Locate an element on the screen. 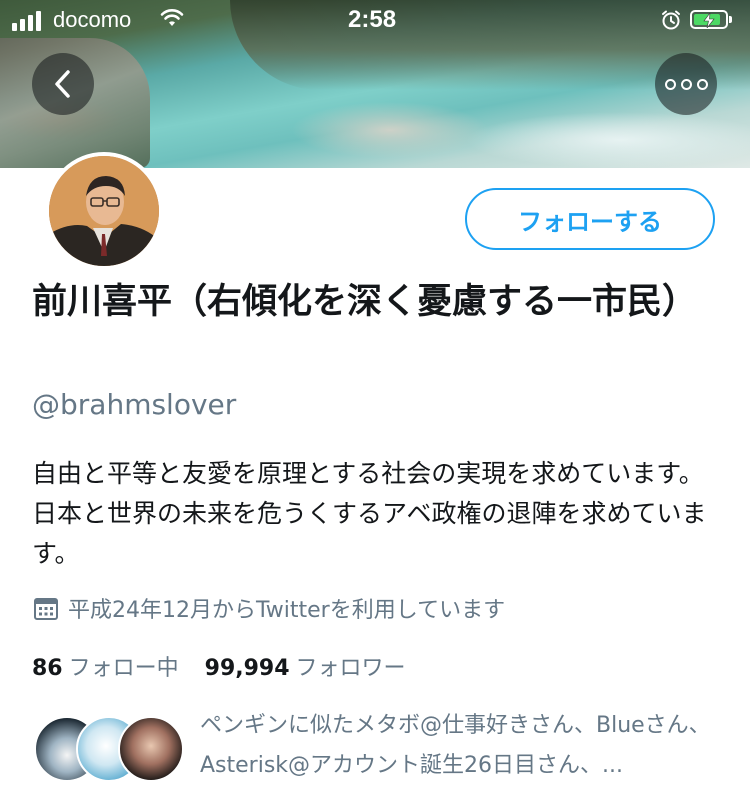 Image resolution: width=750 pixels, height=798 pixels. avatar-photo is located at coordinates (104, 211).